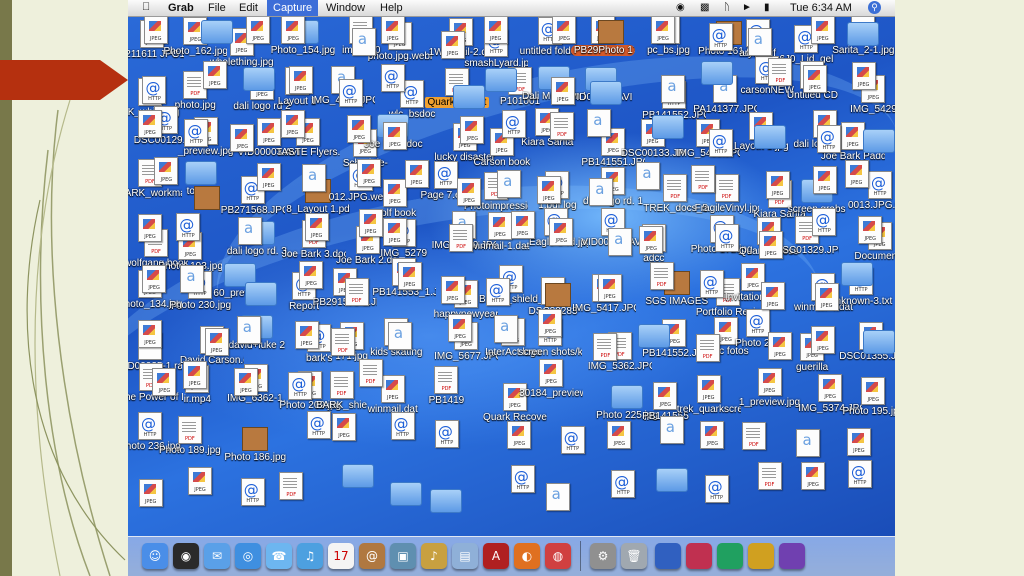 The width and height of the screenshot is (1024, 576). Describe the element at coordinates (496, 556) in the screenshot. I see `dock-adobe-icon: A` at that location.